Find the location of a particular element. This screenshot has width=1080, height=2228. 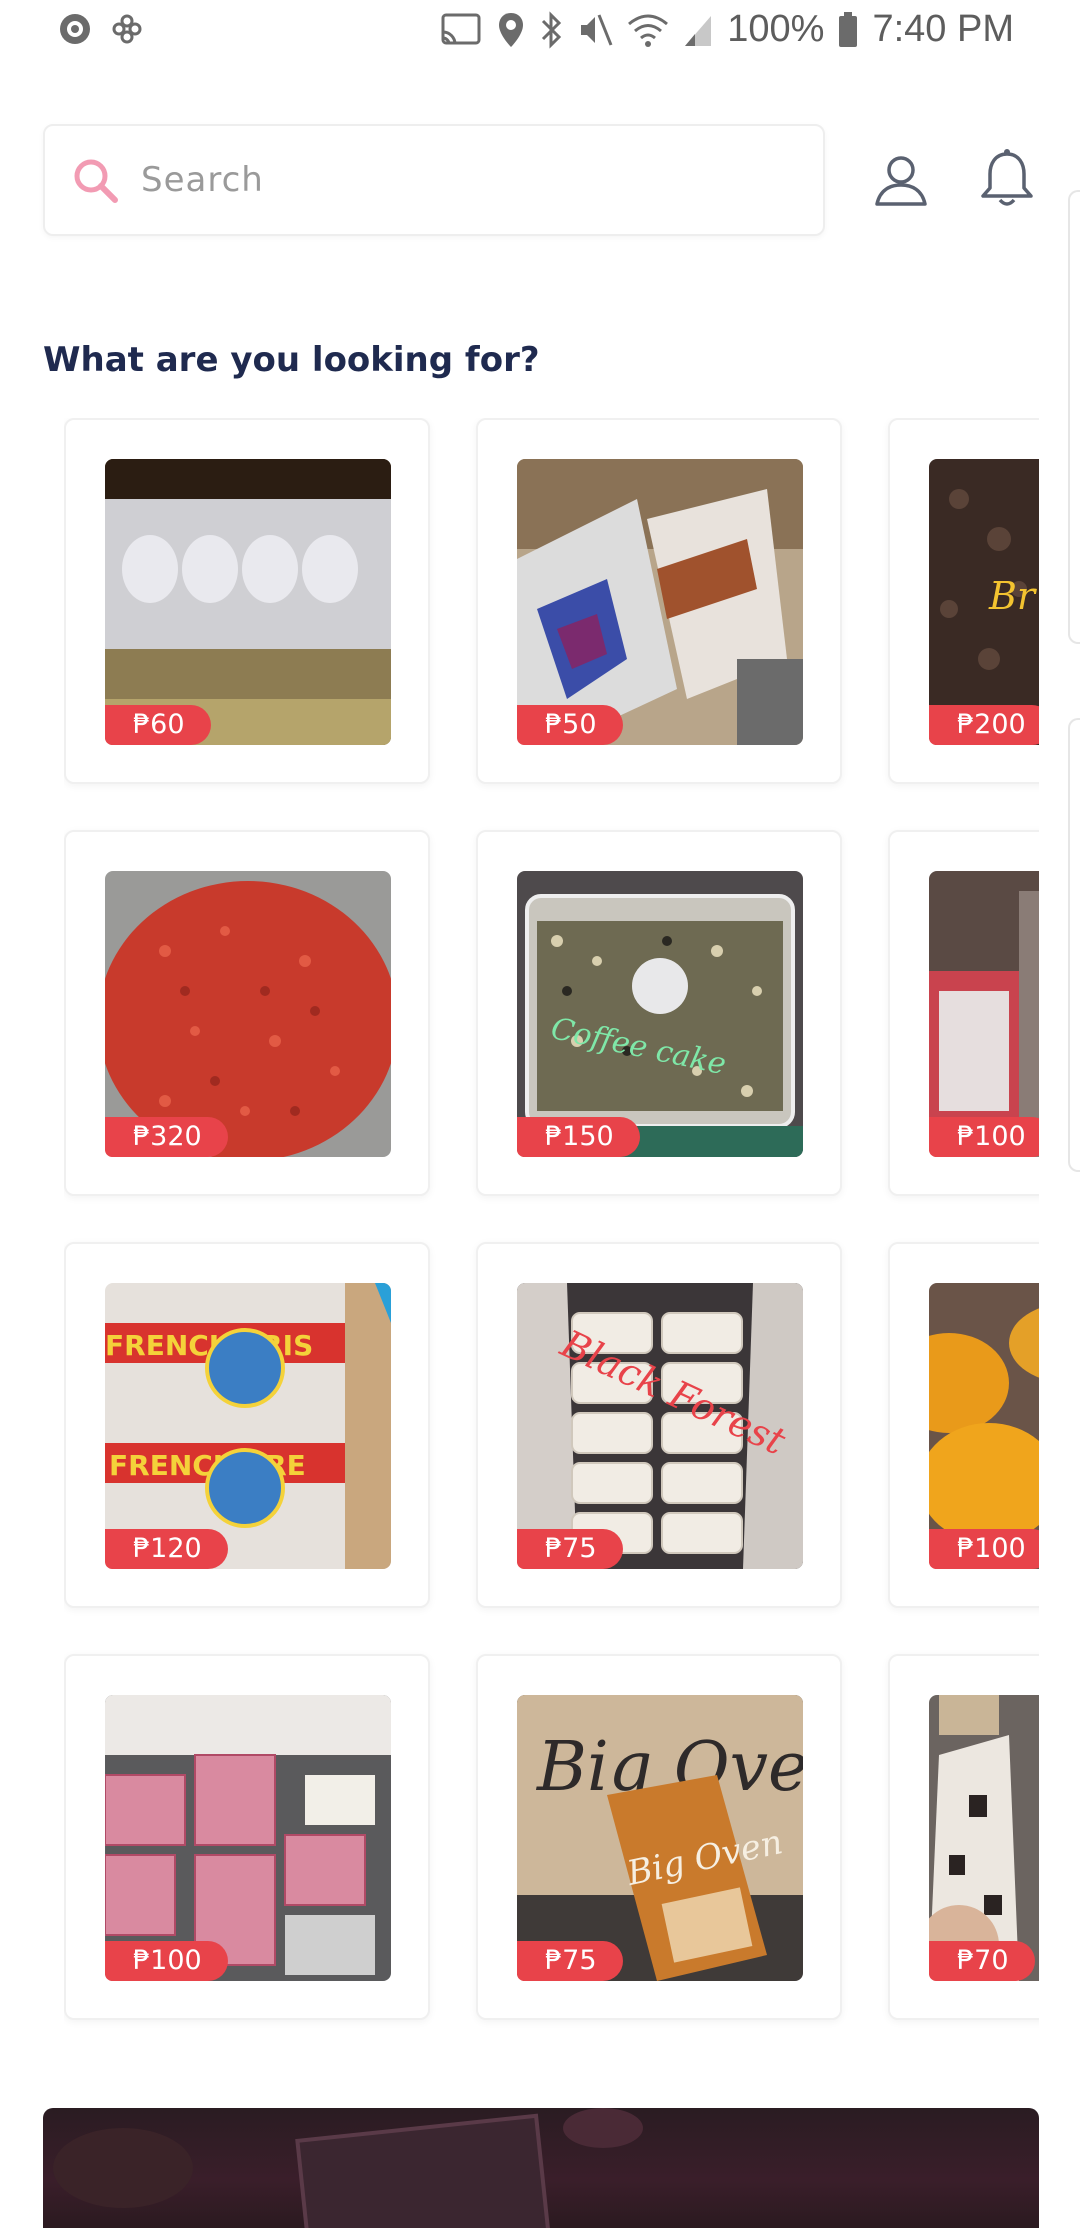

product-card: Big Oven Big Oven ₱75 is located at coordinates (659, 1837).